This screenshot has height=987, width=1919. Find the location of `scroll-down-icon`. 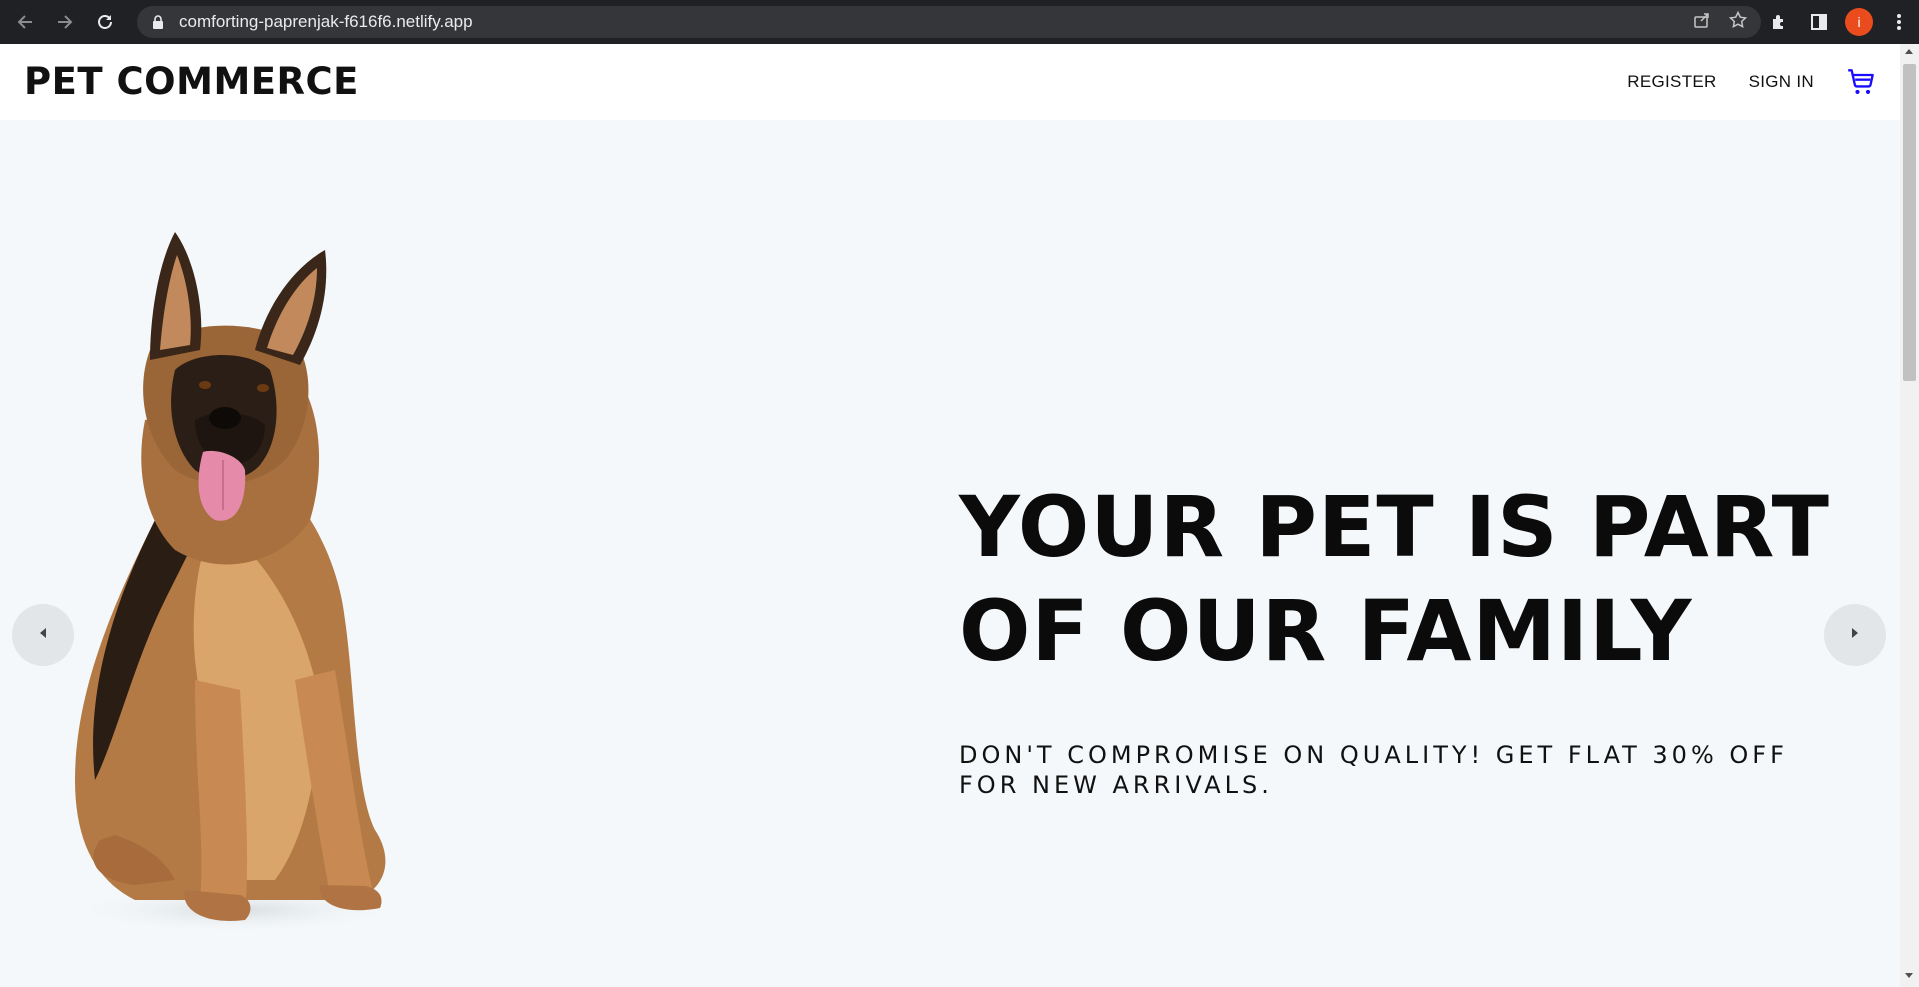

scroll-down-icon is located at coordinates (1909, 975).